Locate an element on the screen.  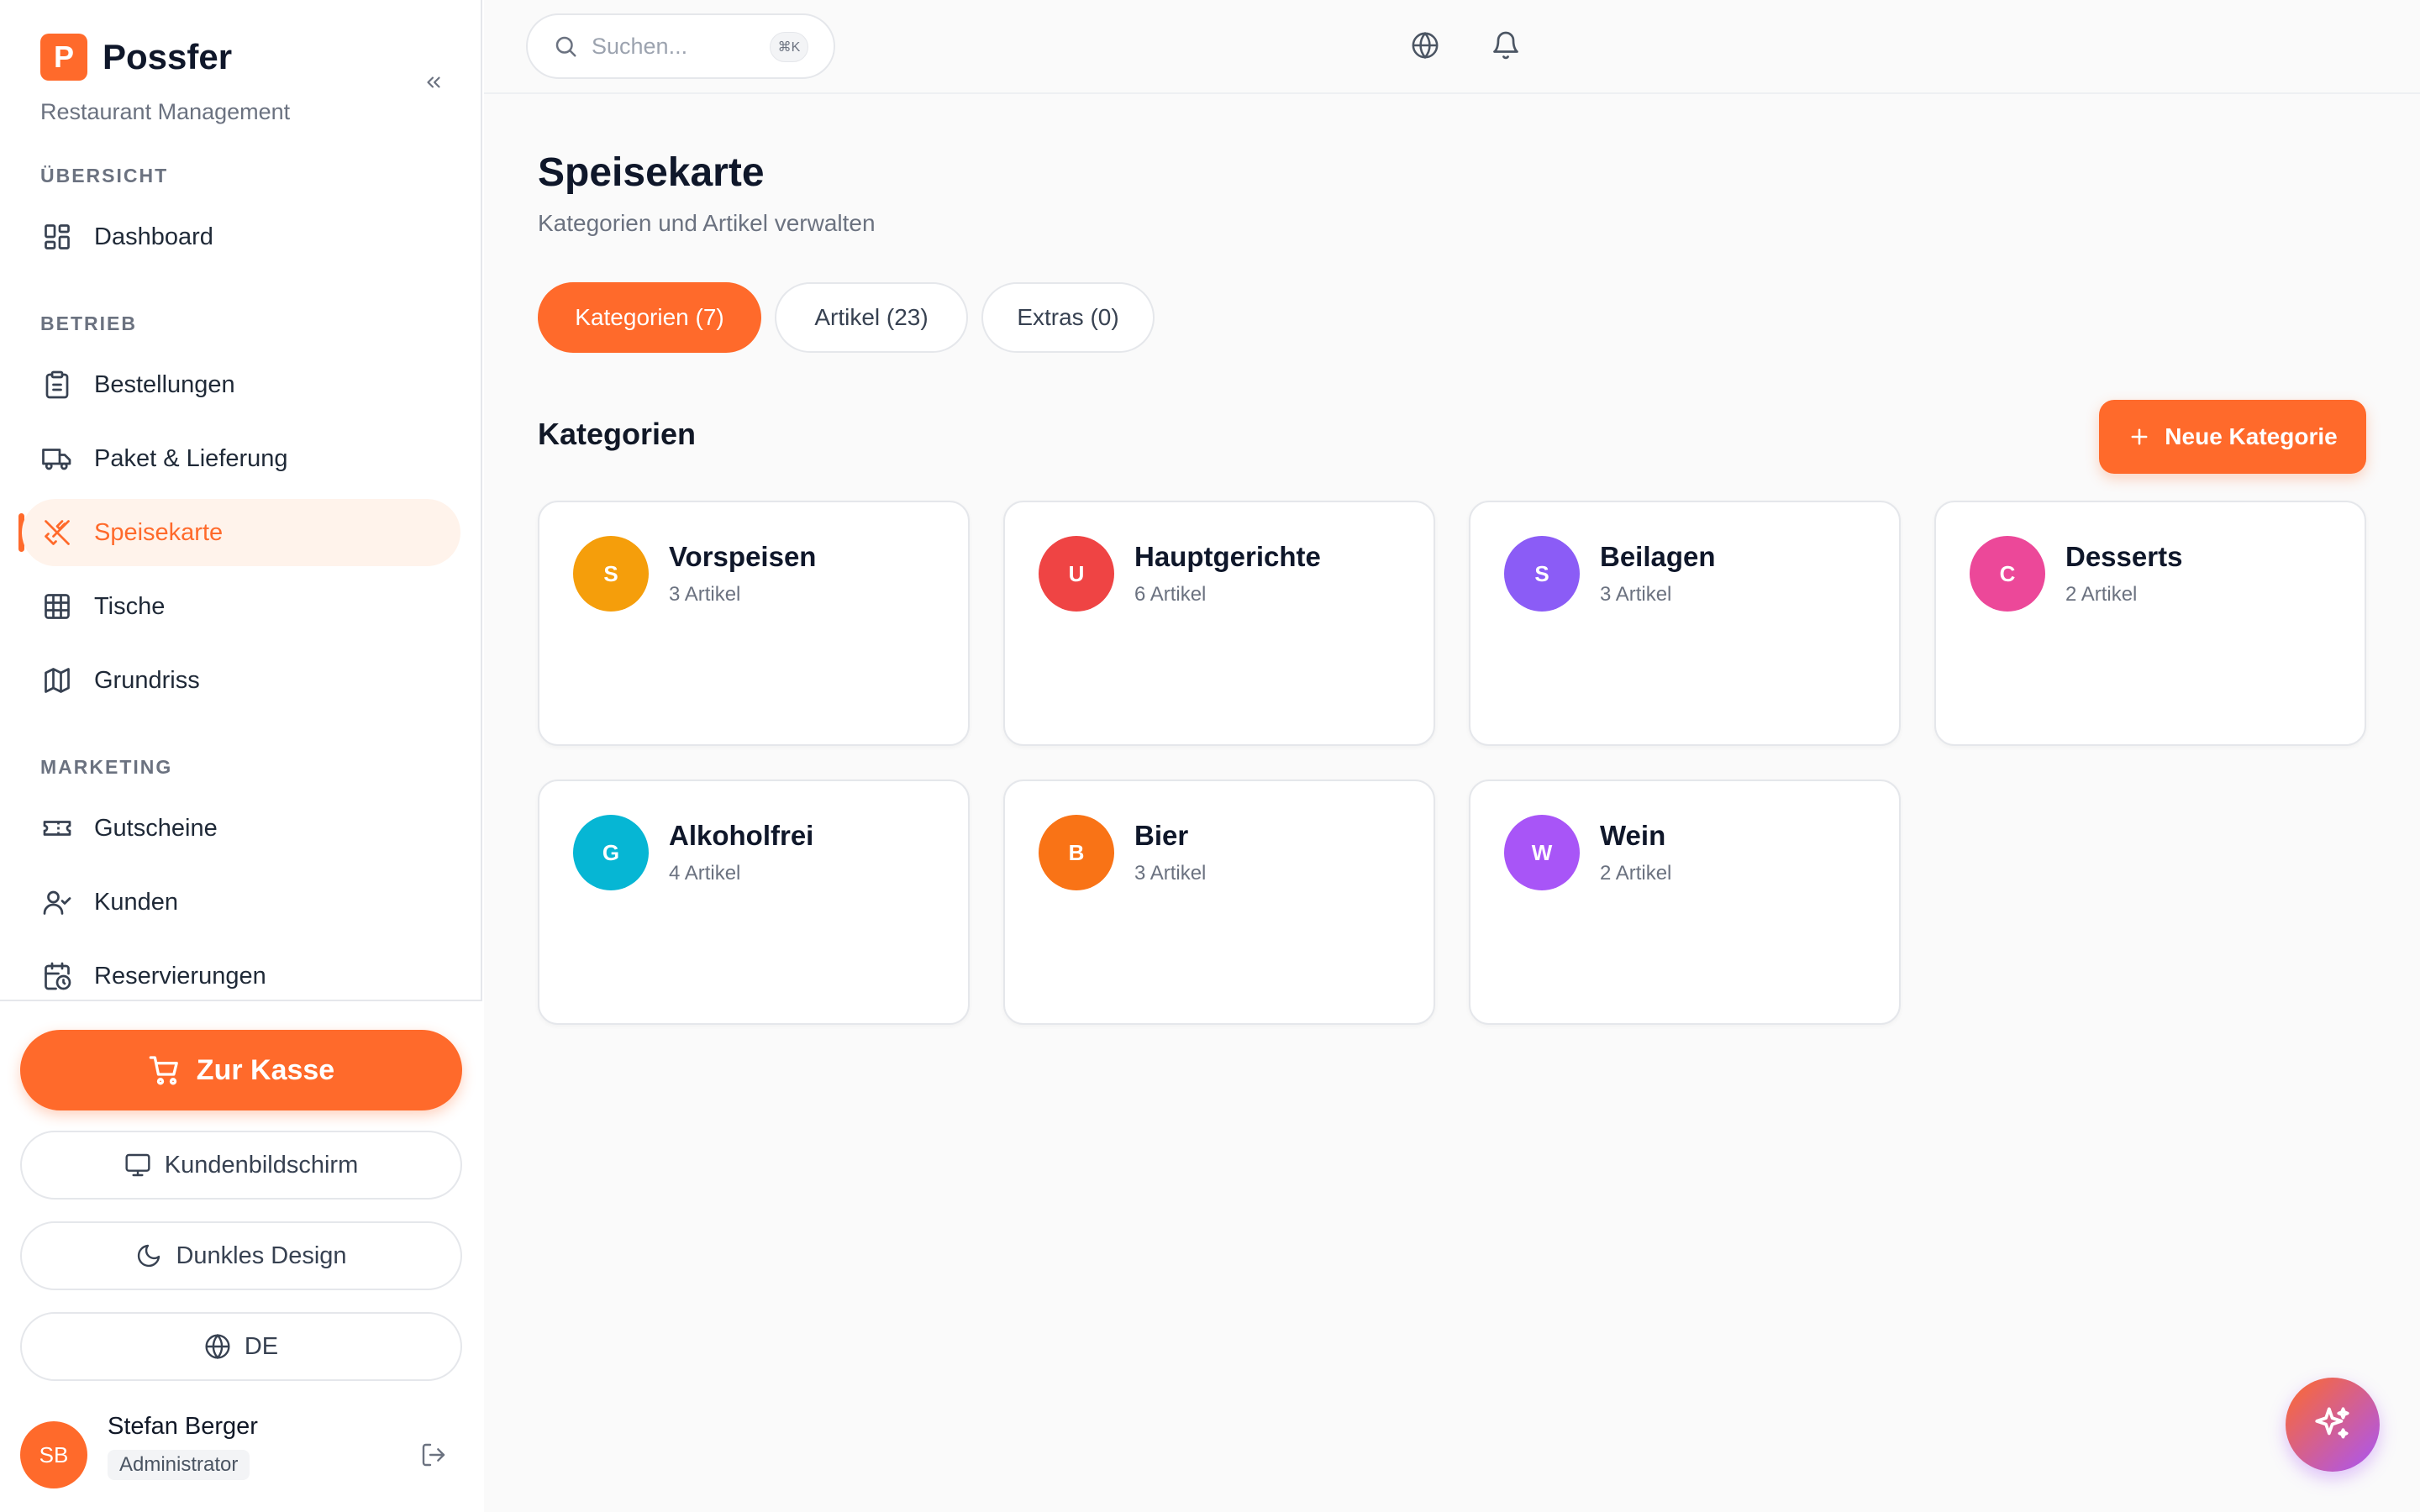
collapse-sidebar-button is located at coordinates (434, 82).